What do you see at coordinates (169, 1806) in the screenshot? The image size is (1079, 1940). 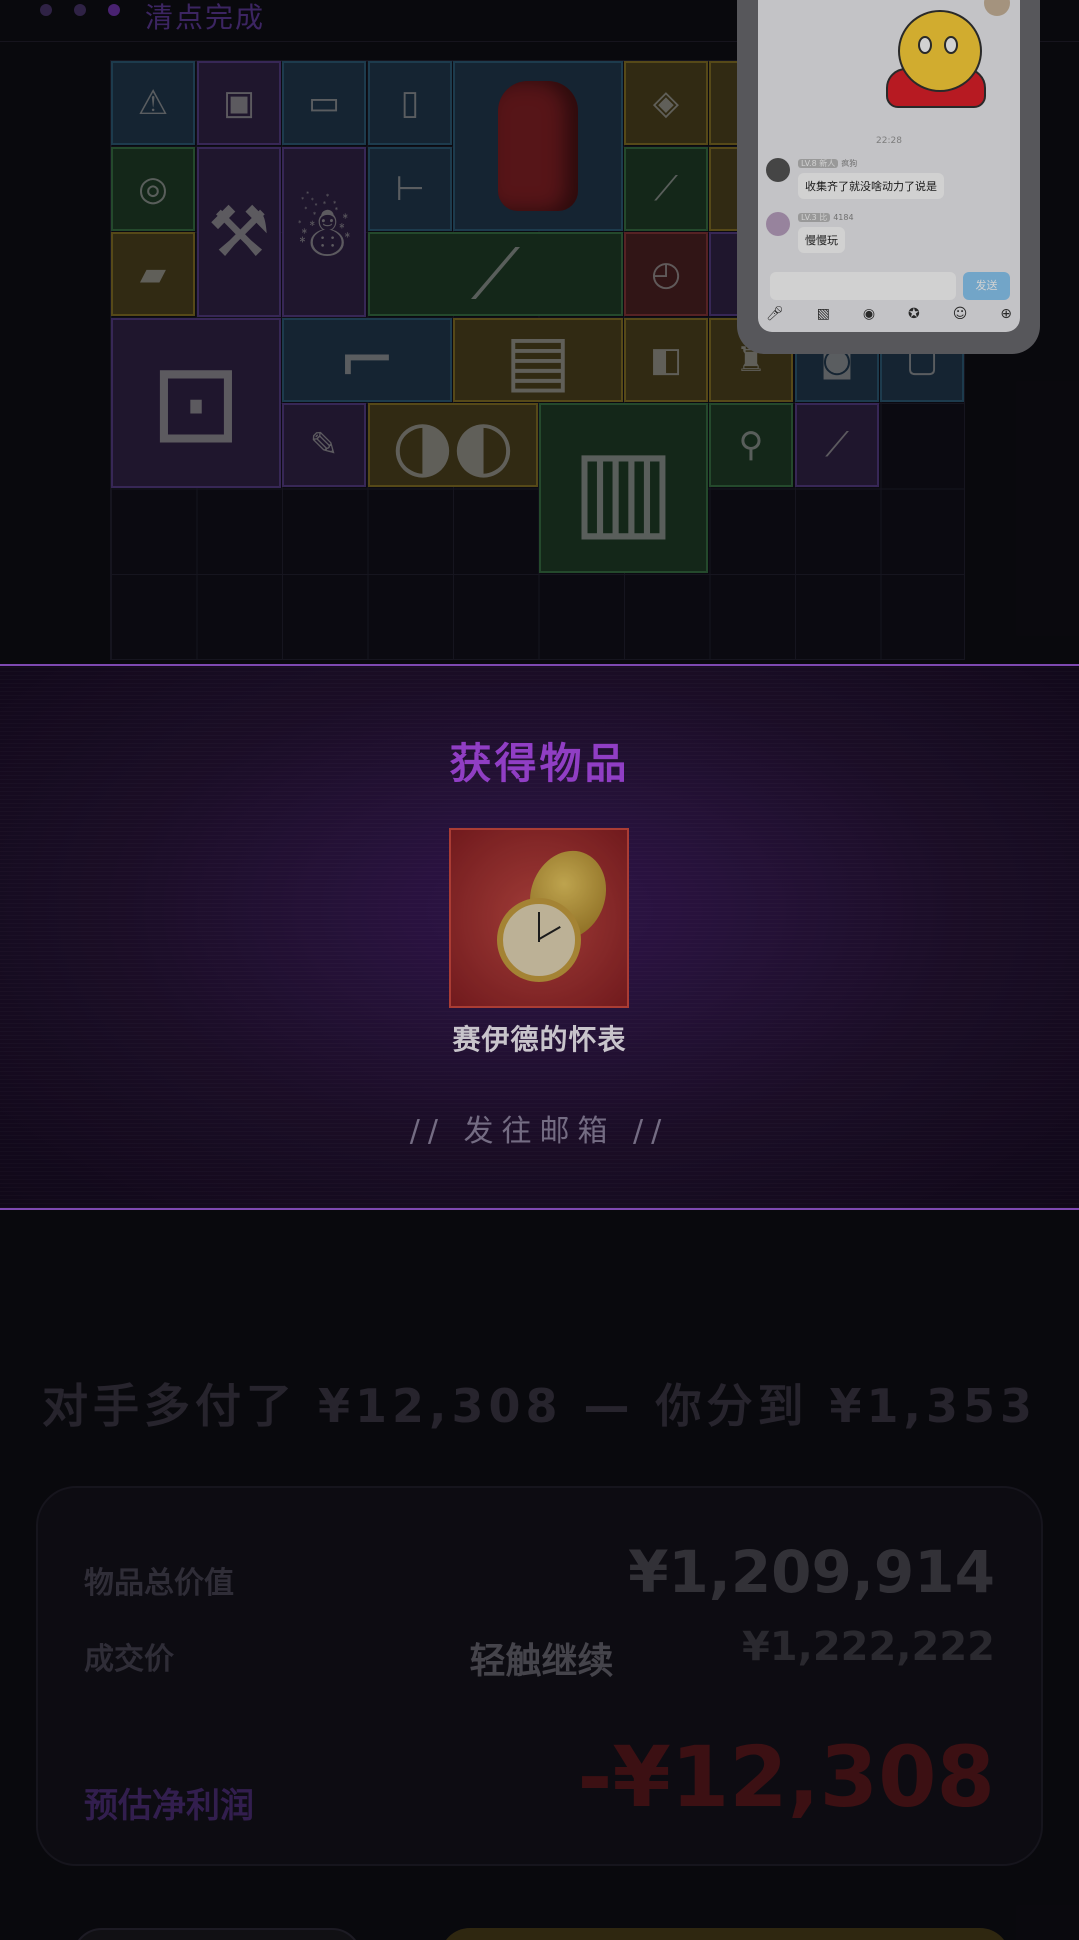 I see `net-profit-label: 预估净利润` at bounding box center [169, 1806].